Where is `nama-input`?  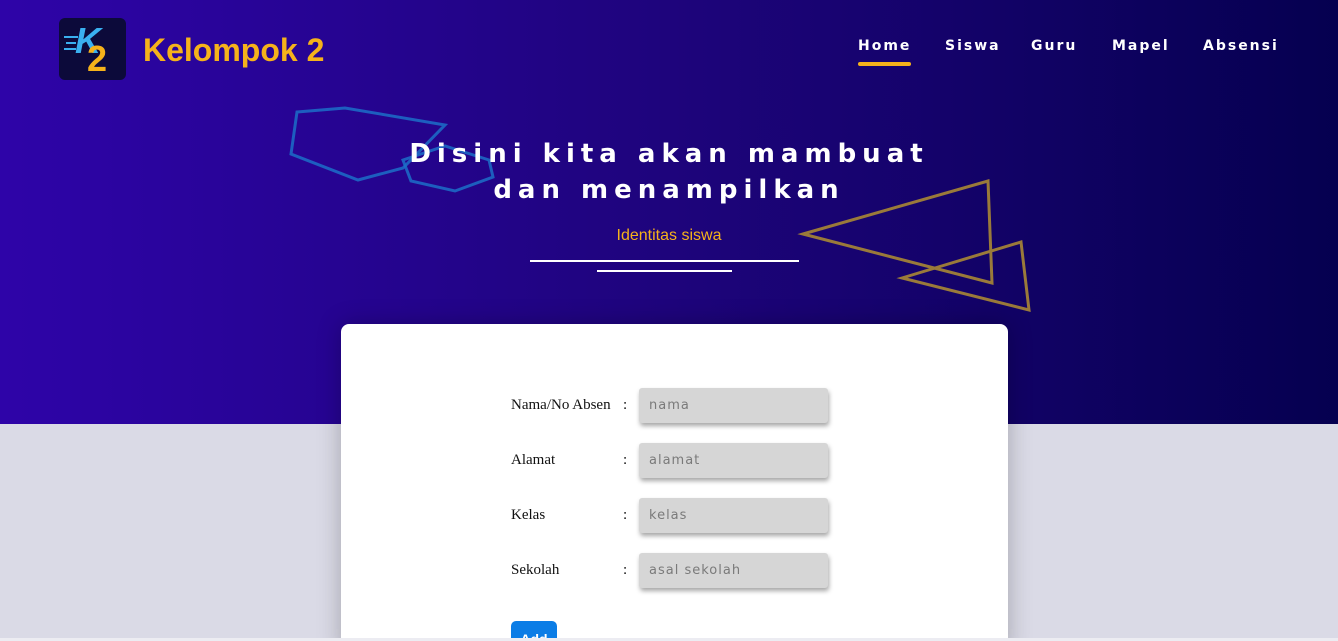 nama-input is located at coordinates (733, 405).